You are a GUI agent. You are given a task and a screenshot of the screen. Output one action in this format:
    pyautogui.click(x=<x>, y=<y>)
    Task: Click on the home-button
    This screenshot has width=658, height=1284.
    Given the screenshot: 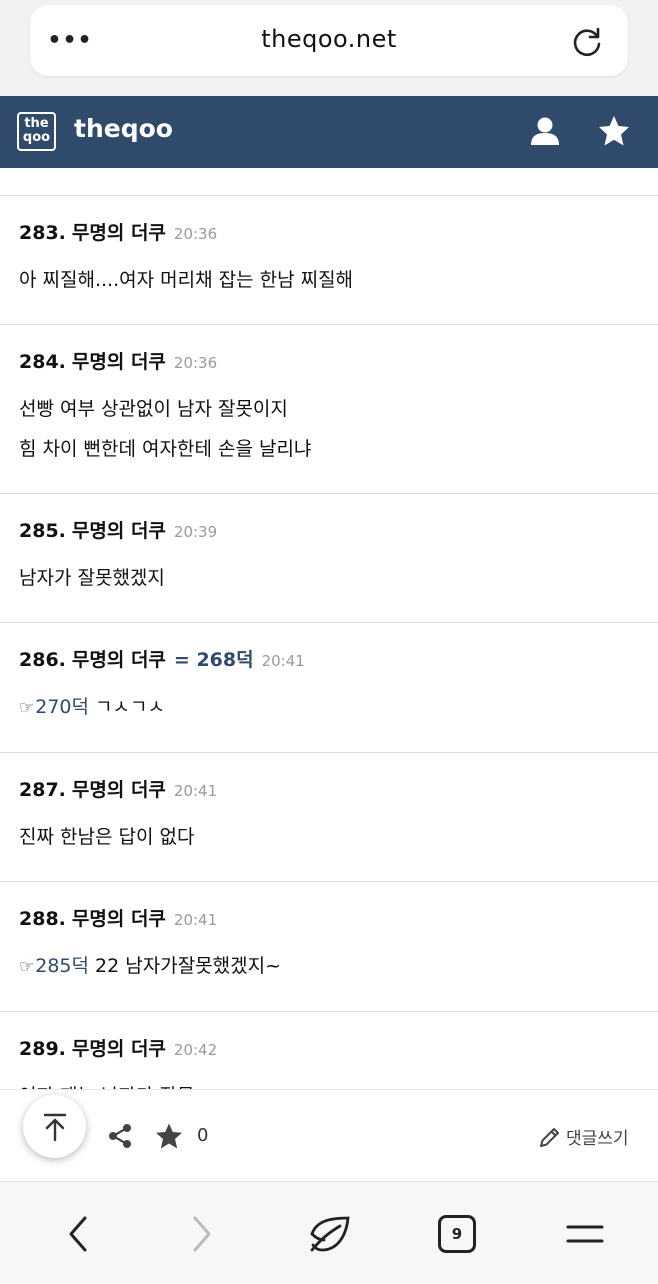 What is the action you would take?
    pyautogui.click(x=330, y=1234)
    